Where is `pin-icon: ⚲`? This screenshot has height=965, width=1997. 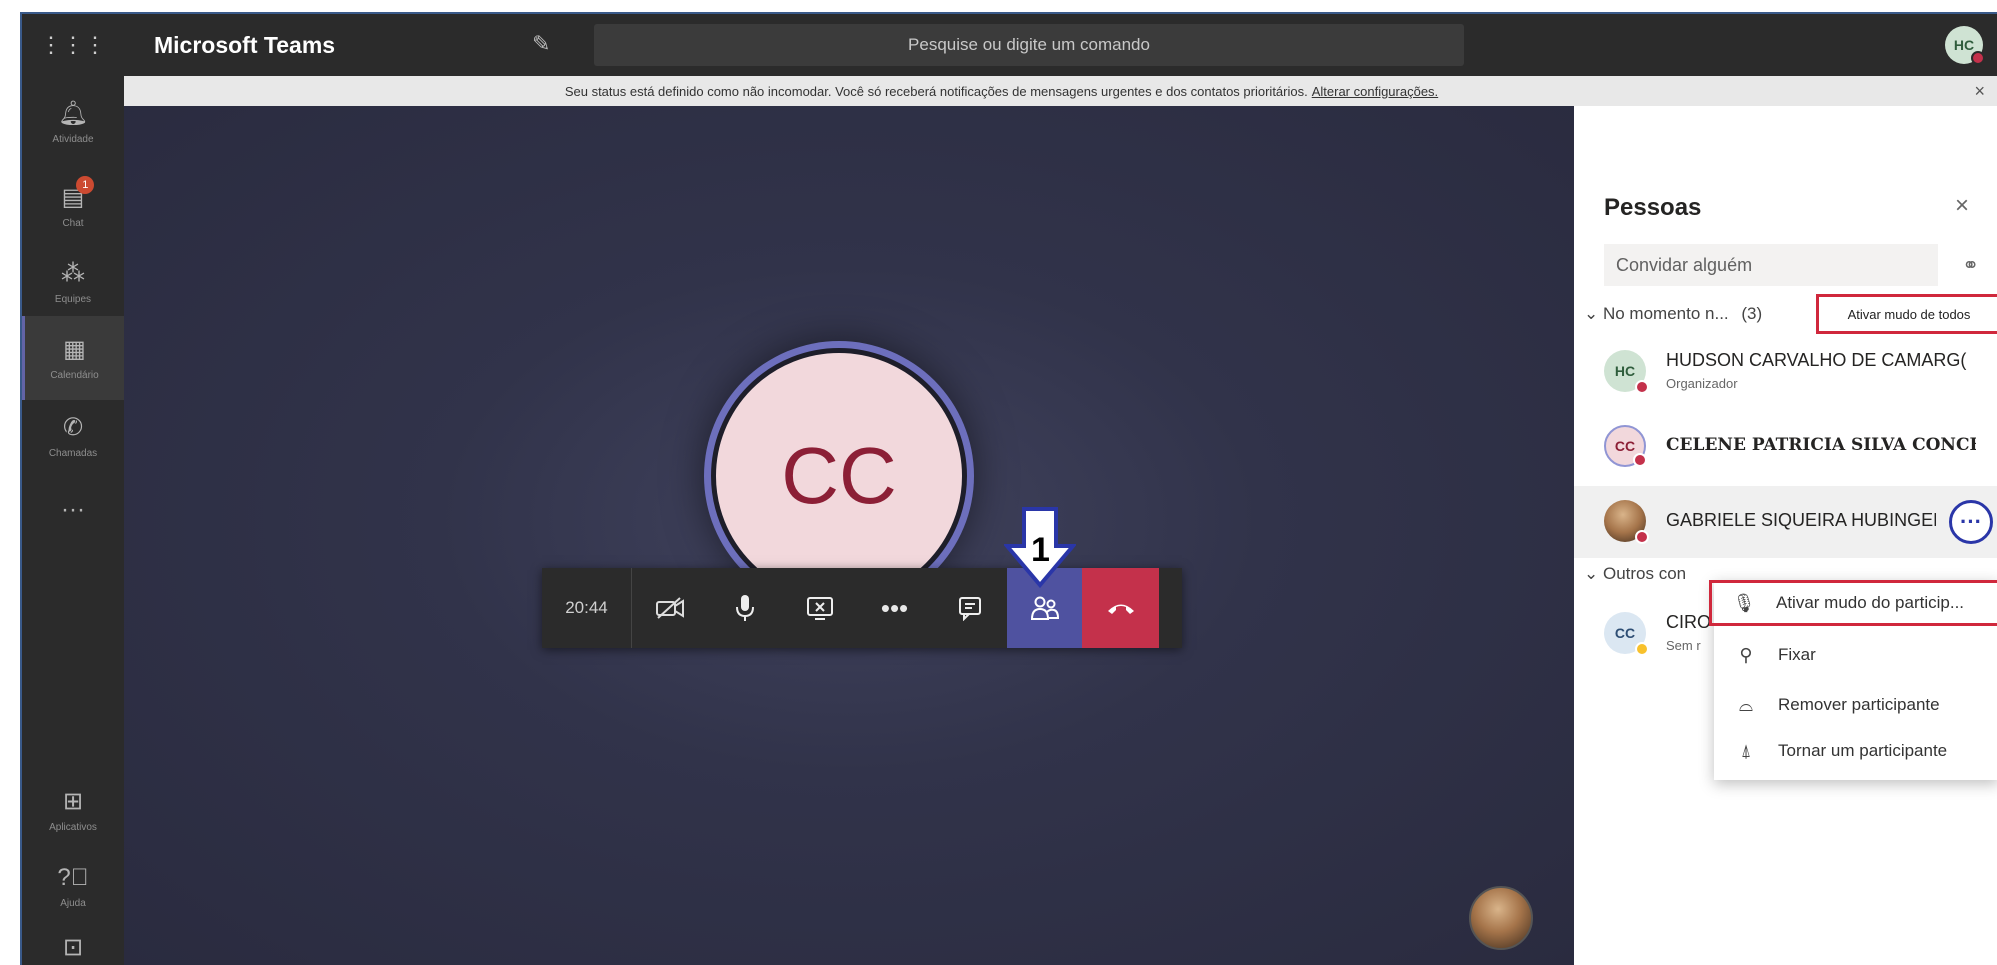
pin-icon: ⚲ is located at coordinates (1746, 654).